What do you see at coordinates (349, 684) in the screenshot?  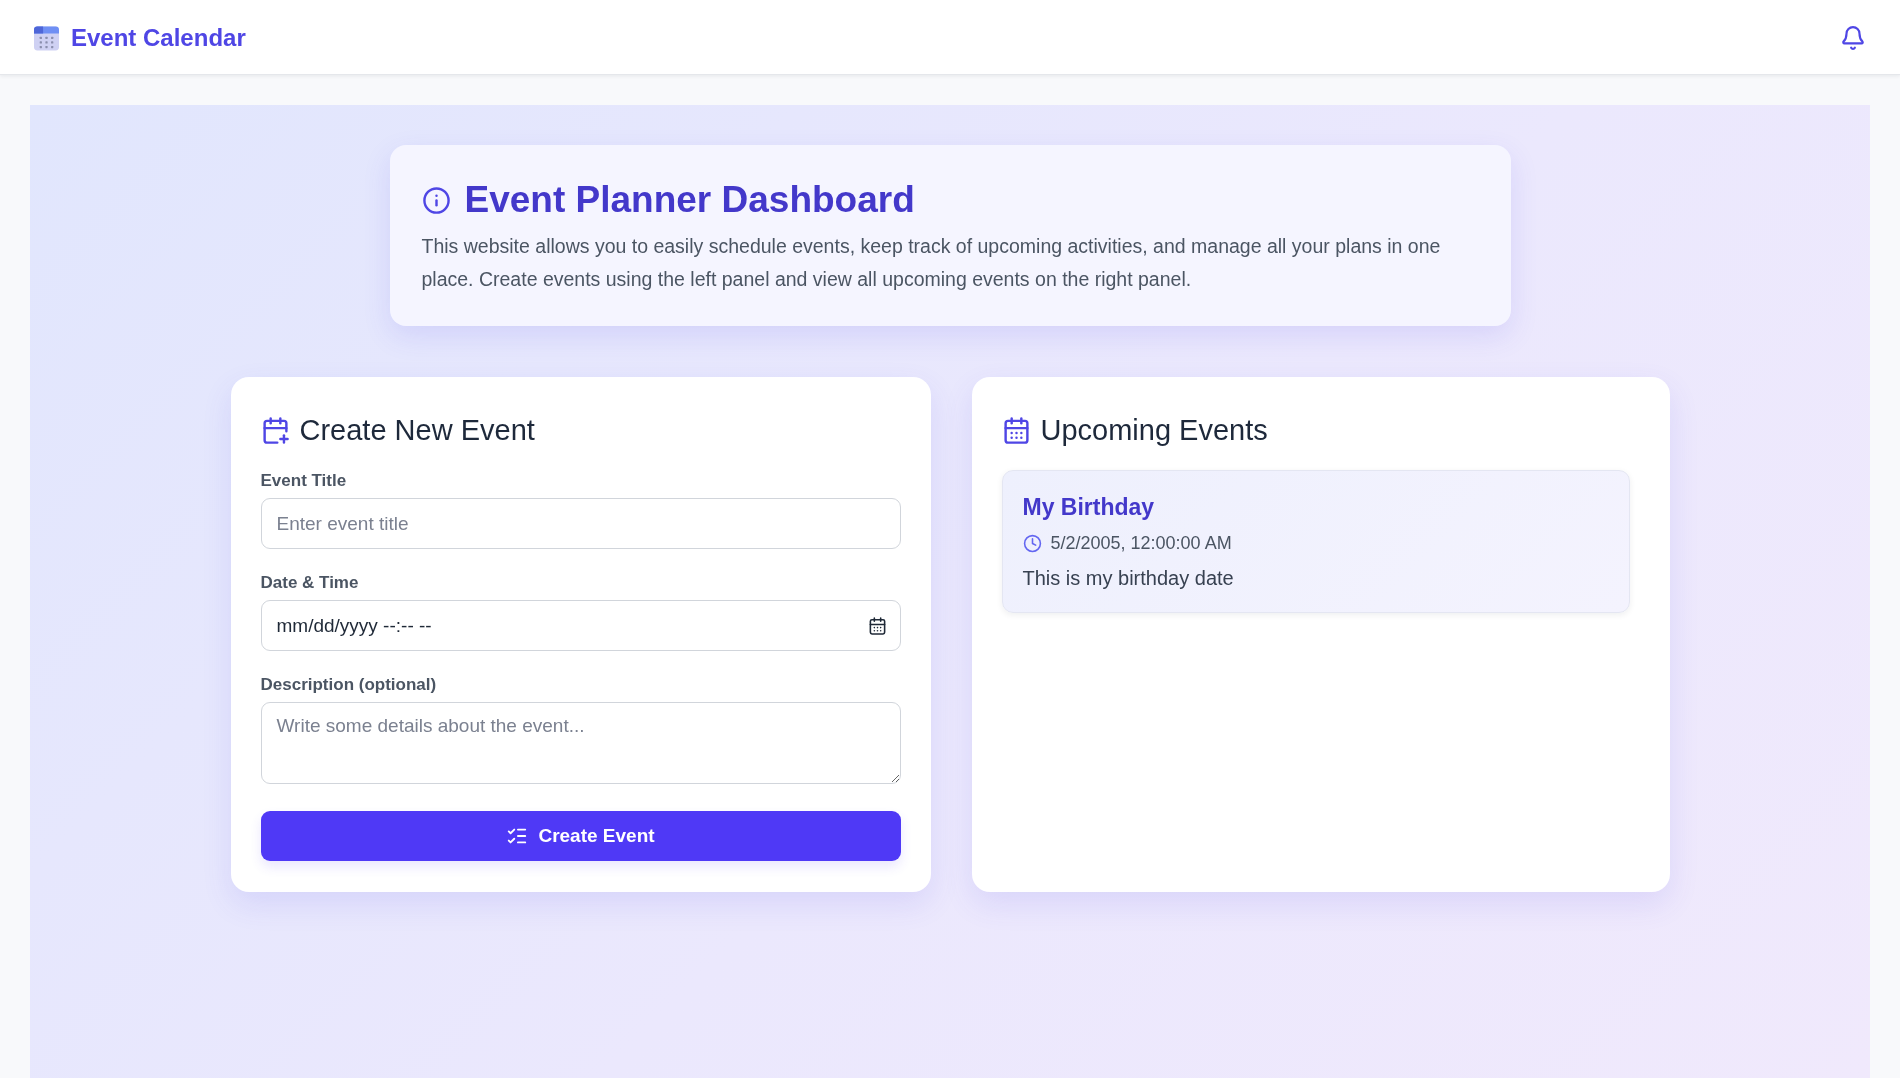 I see `field-label: Description (optional)` at bounding box center [349, 684].